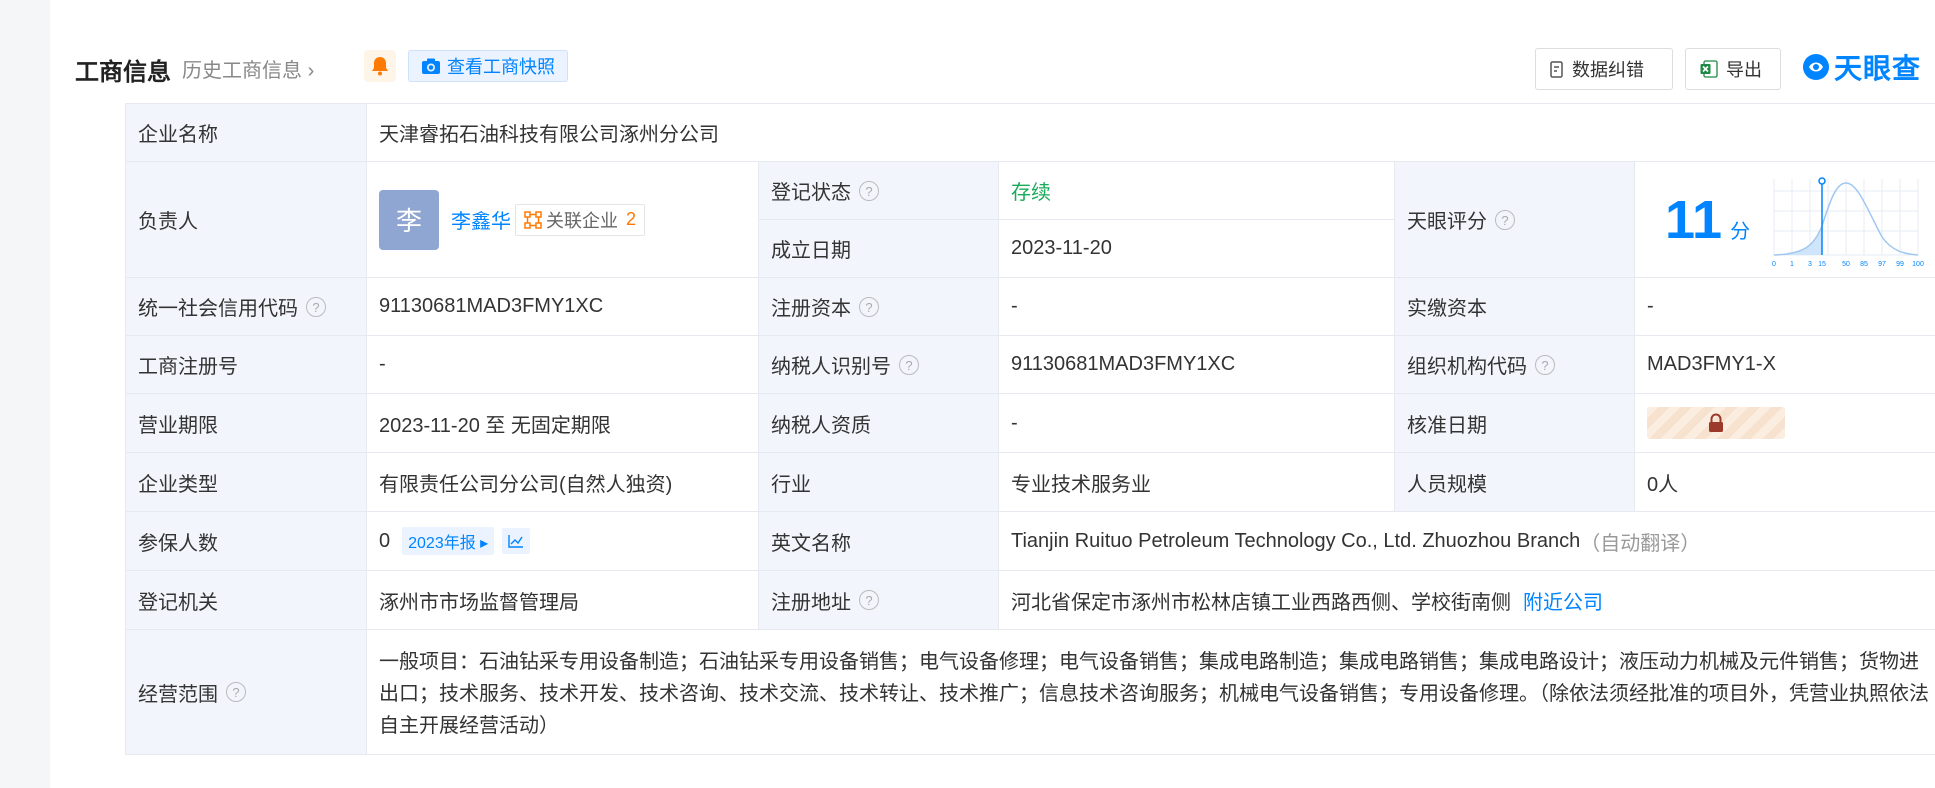  What do you see at coordinates (1785, 307) in the screenshot?
I see `paid-capital-value: -` at bounding box center [1785, 307].